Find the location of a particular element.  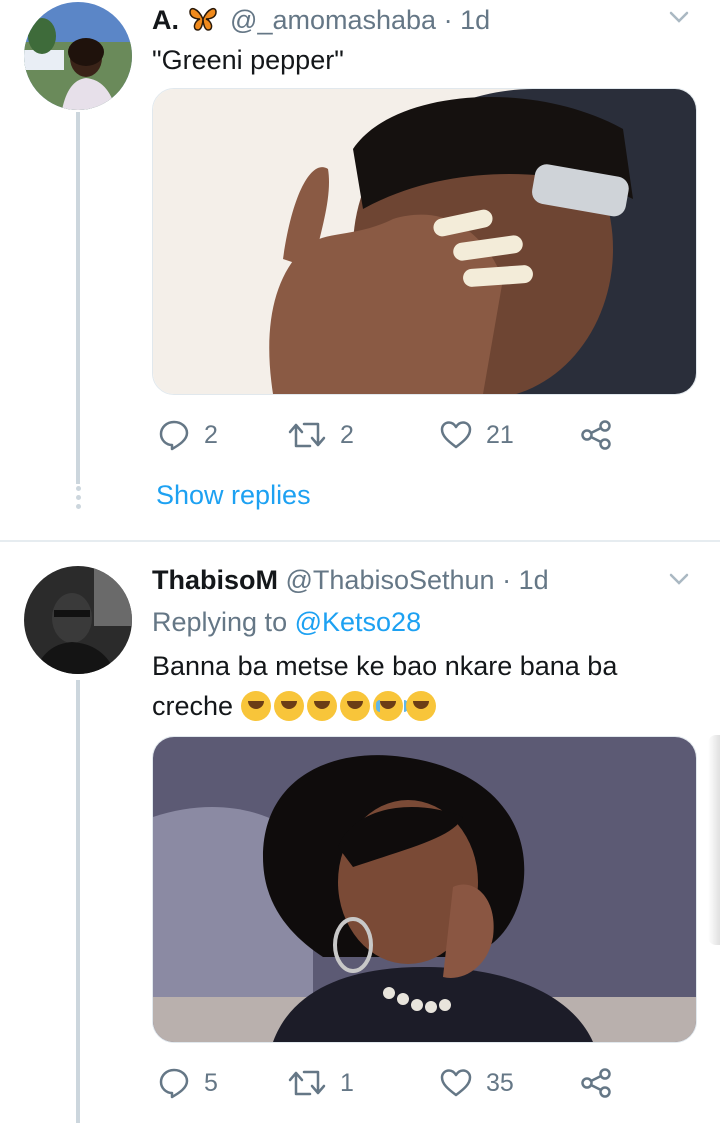

replying-to: Replying to @Ketso28 is located at coordinates (286, 622).